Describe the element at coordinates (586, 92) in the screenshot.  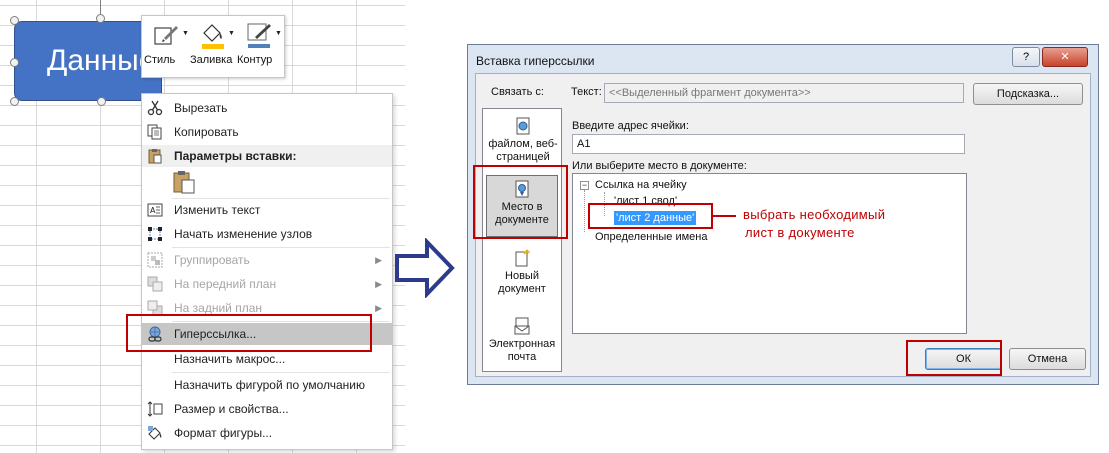
I see `text-label: Текст:` at that location.